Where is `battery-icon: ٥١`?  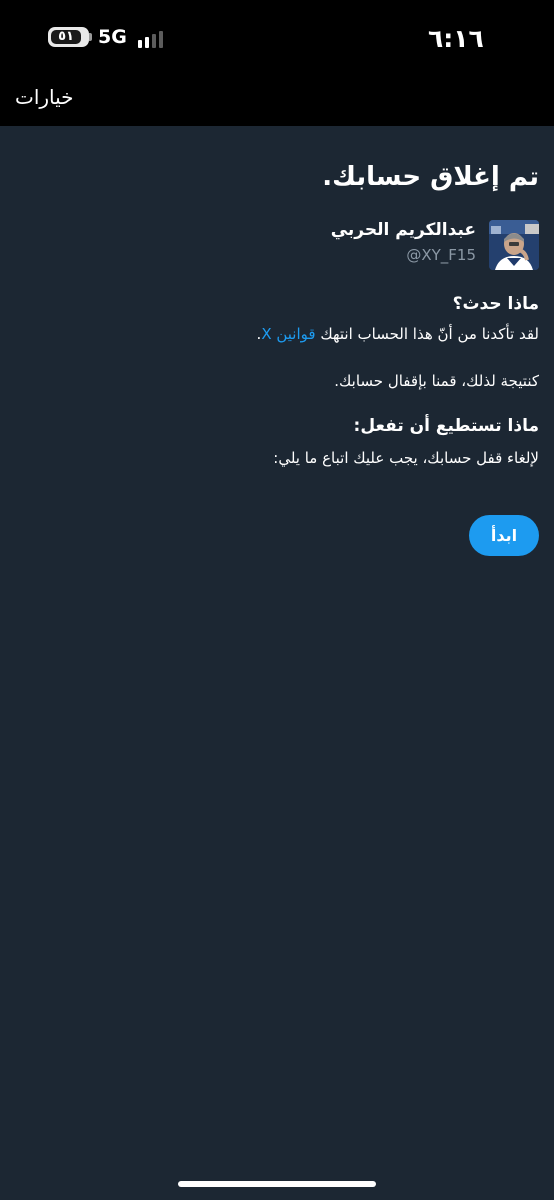 battery-icon: ٥١ is located at coordinates (68, 37).